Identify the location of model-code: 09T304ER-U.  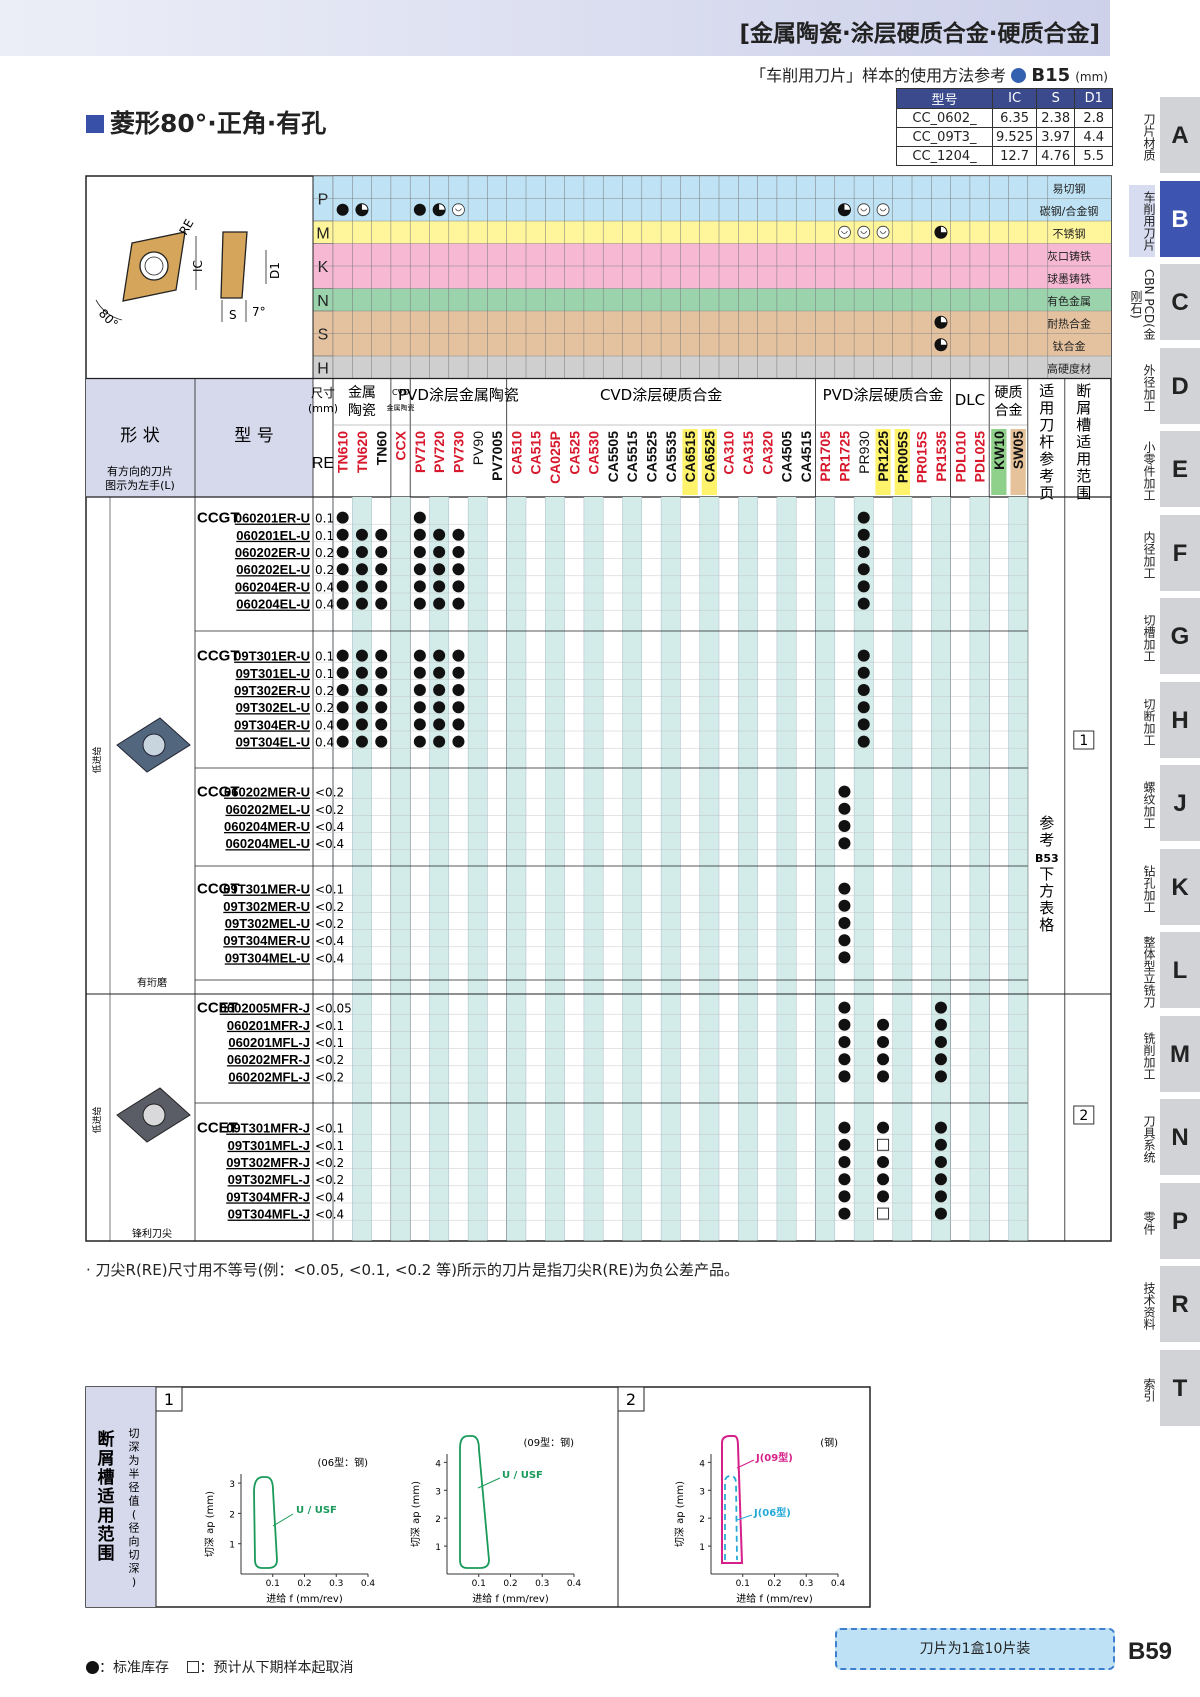
(272, 724).